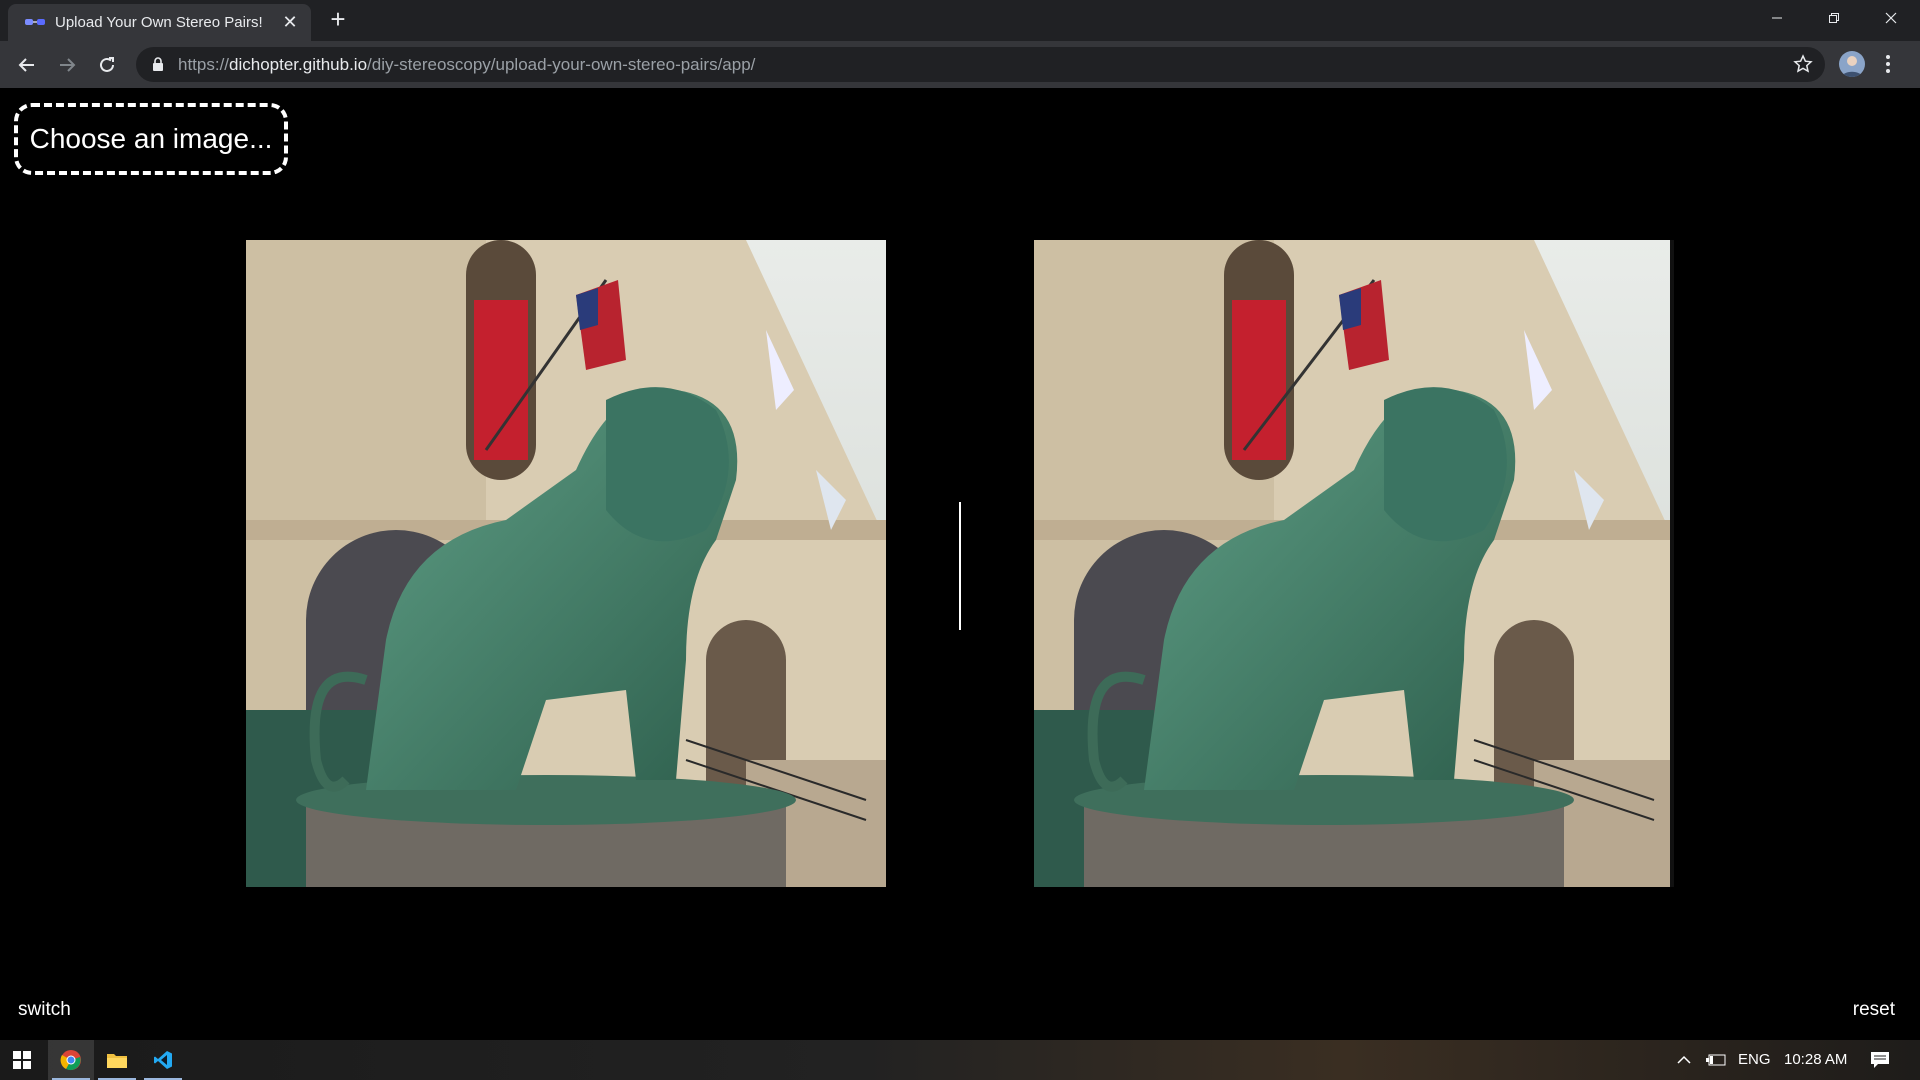  I want to click on browser-tab: Upload Your Own Stereo Pairs! ✕, so click(159, 22).